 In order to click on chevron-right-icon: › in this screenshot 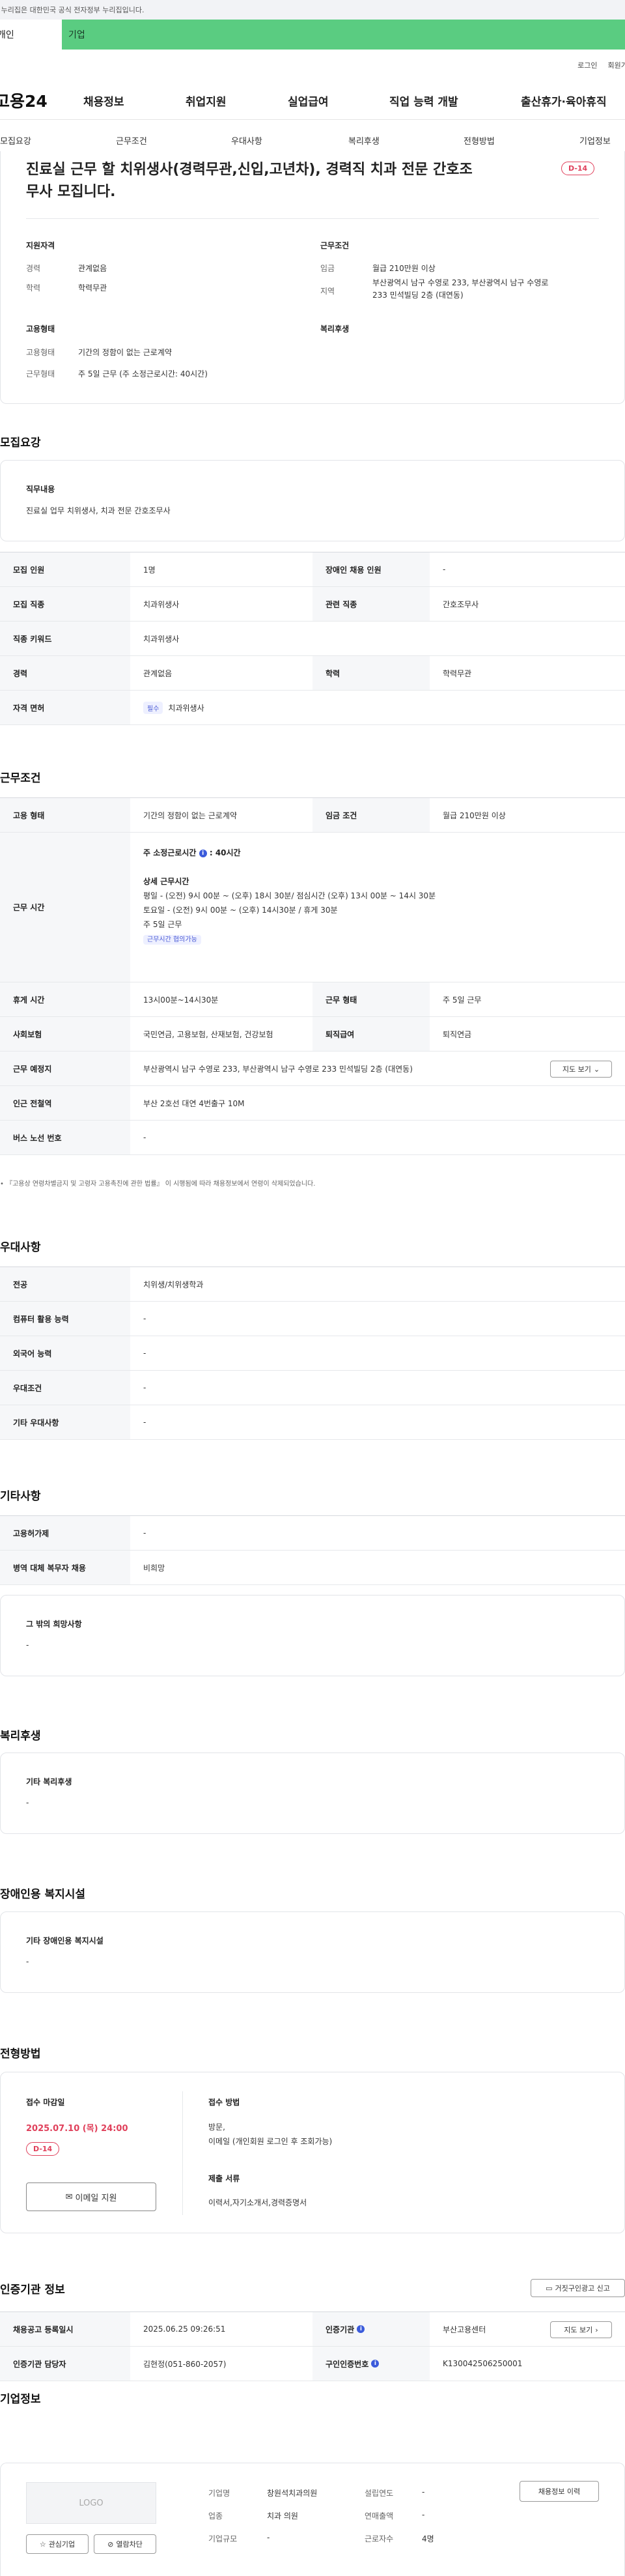, I will do `click(596, 2329)`.